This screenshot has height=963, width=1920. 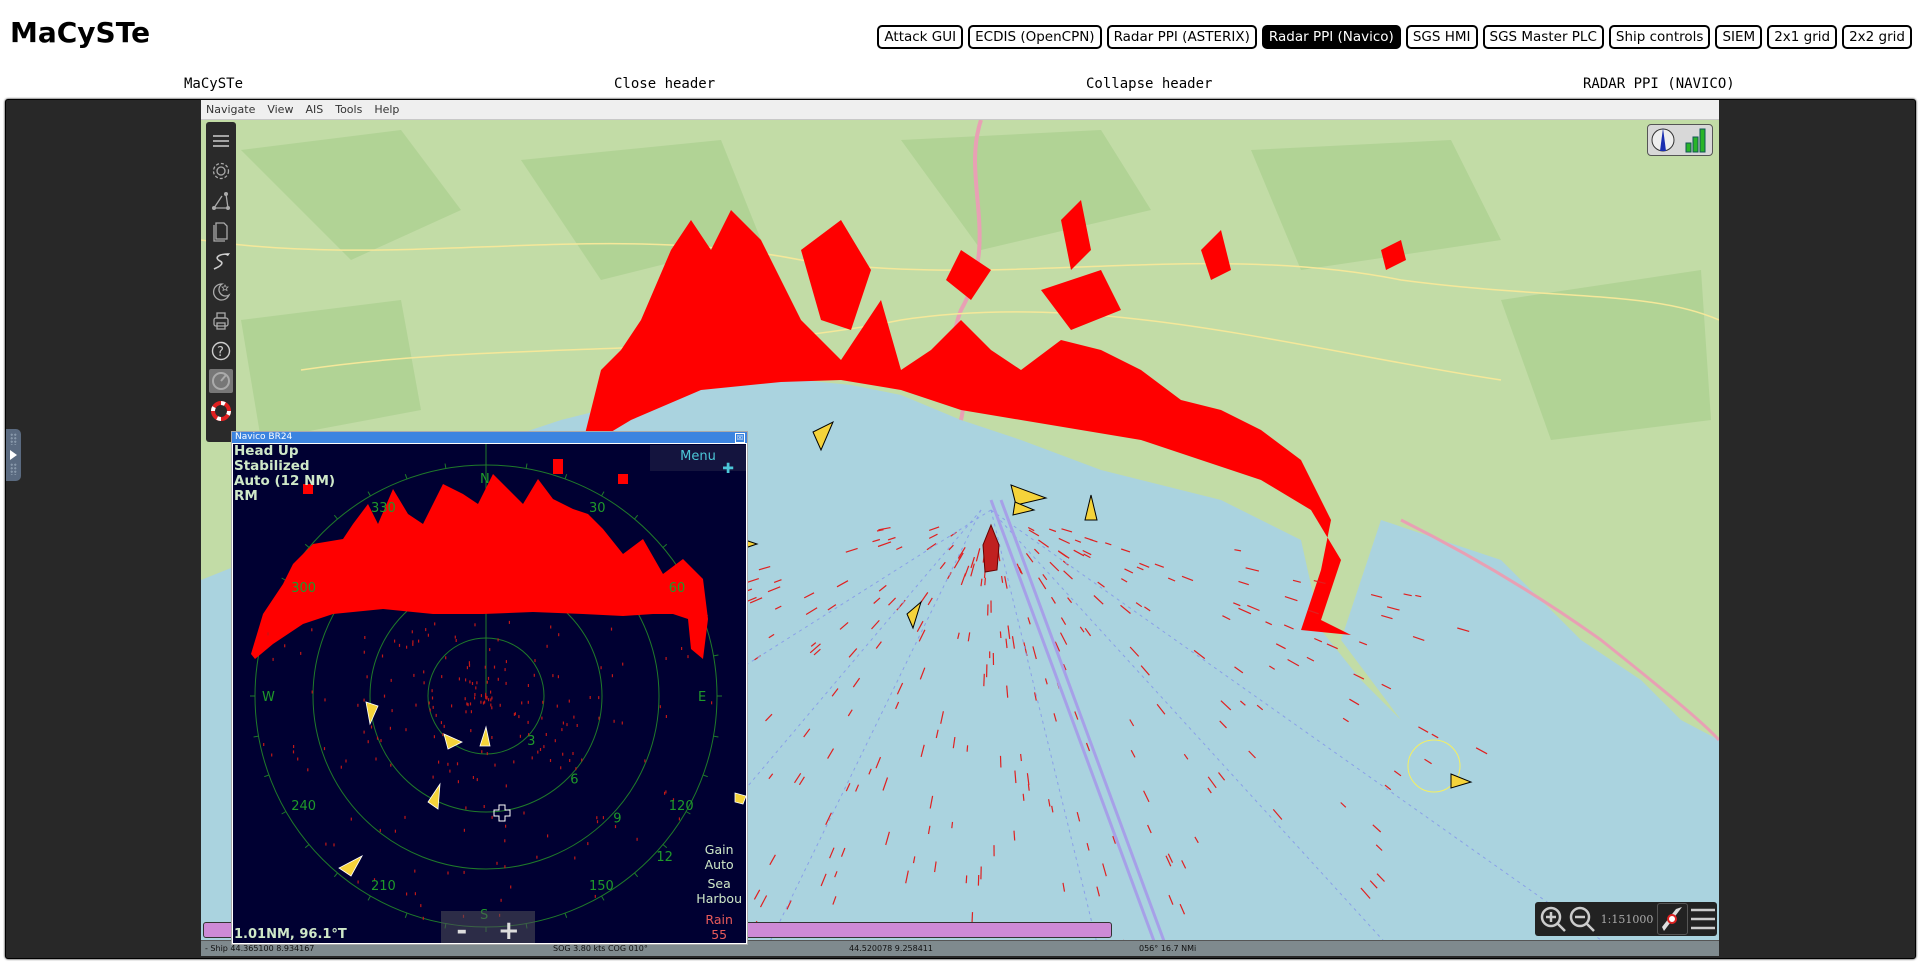 I want to click on track-button, so click(x=221, y=261).